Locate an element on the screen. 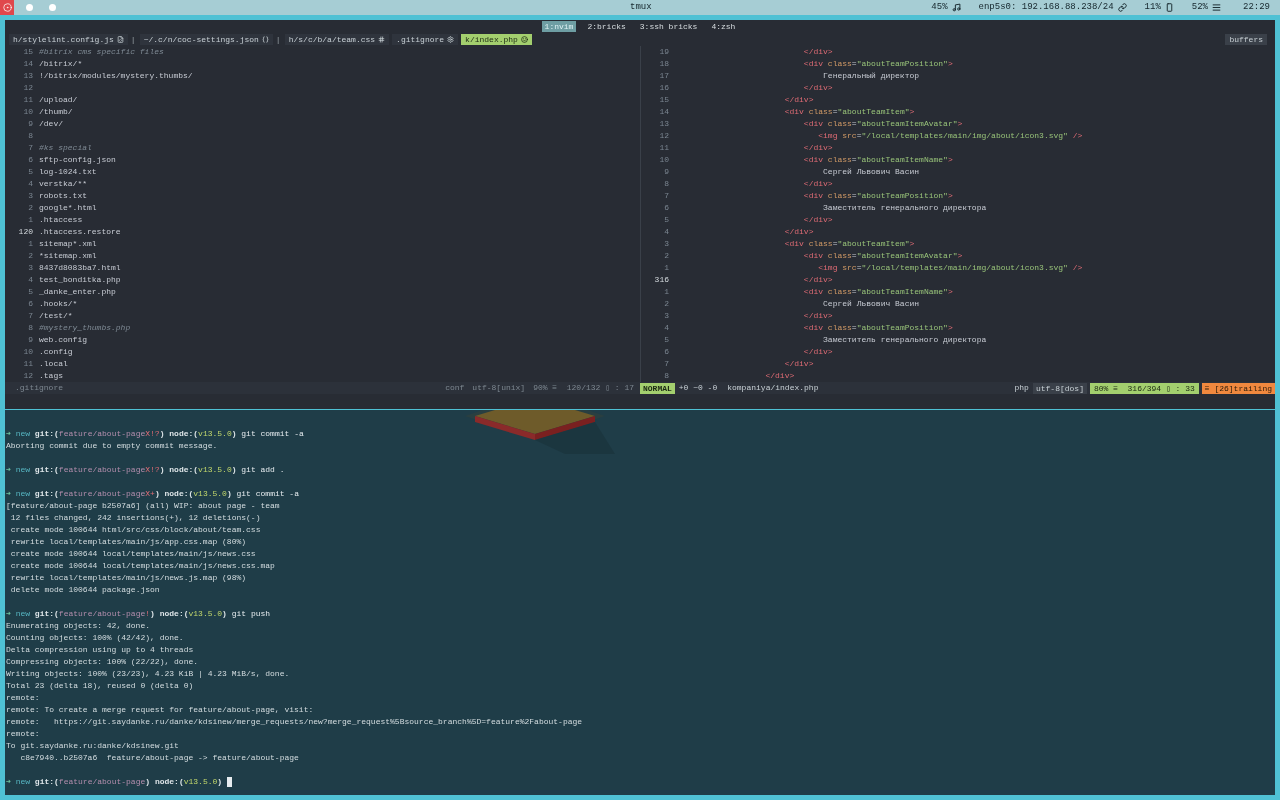 The width and height of the screenshot is (1280, 800). code-line: .htaccess.restore is located at coordinates (80, 232).